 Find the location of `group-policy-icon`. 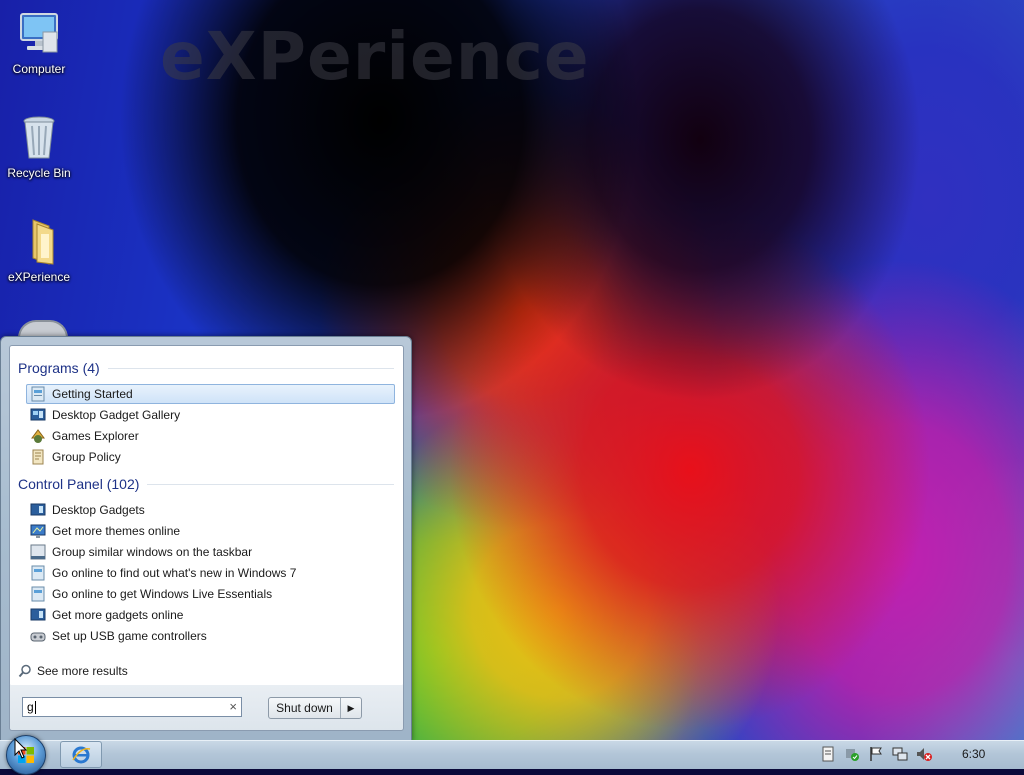

group-policy-icon is located at coordinates (38, 457).